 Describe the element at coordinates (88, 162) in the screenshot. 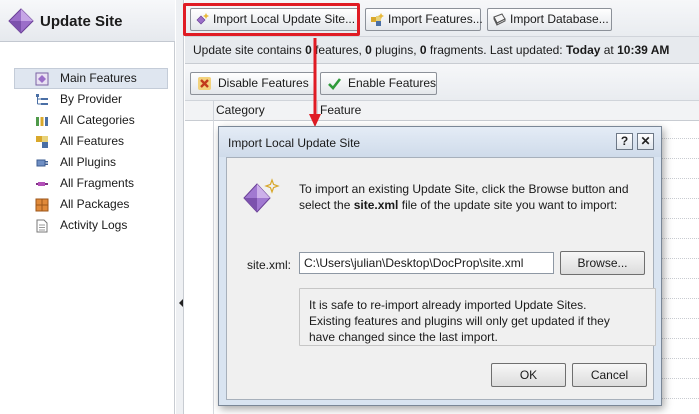

I see `sidebar-item-label: All Plugins` at that location.